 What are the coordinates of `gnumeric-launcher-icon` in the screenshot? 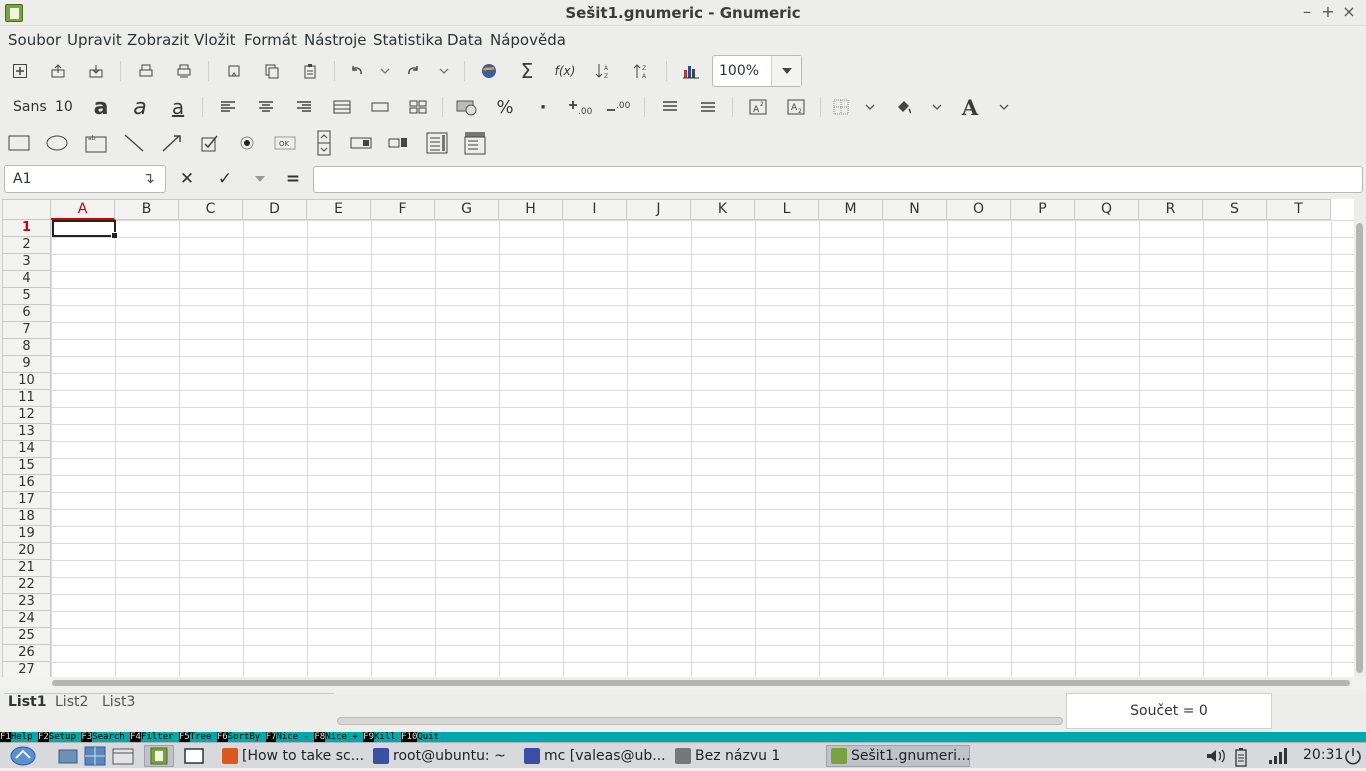 It's located at (159, 756).